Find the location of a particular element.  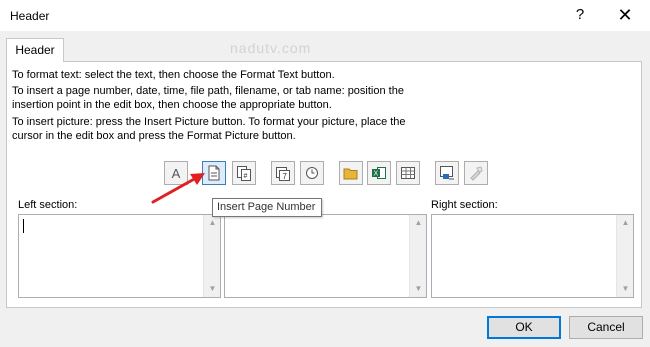

ok-button: OK is located at coordinates (524, 327).